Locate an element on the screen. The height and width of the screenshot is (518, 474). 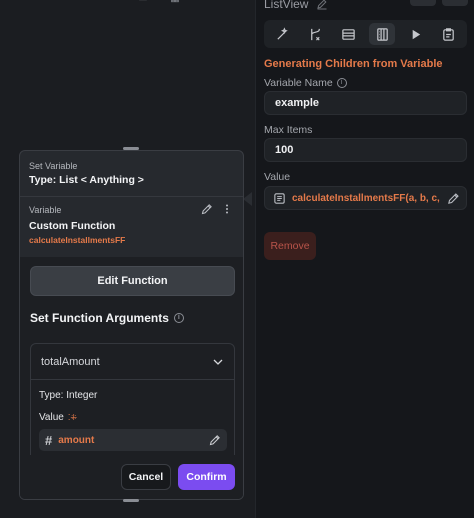
top-badges is located at coordinates (439, 3).